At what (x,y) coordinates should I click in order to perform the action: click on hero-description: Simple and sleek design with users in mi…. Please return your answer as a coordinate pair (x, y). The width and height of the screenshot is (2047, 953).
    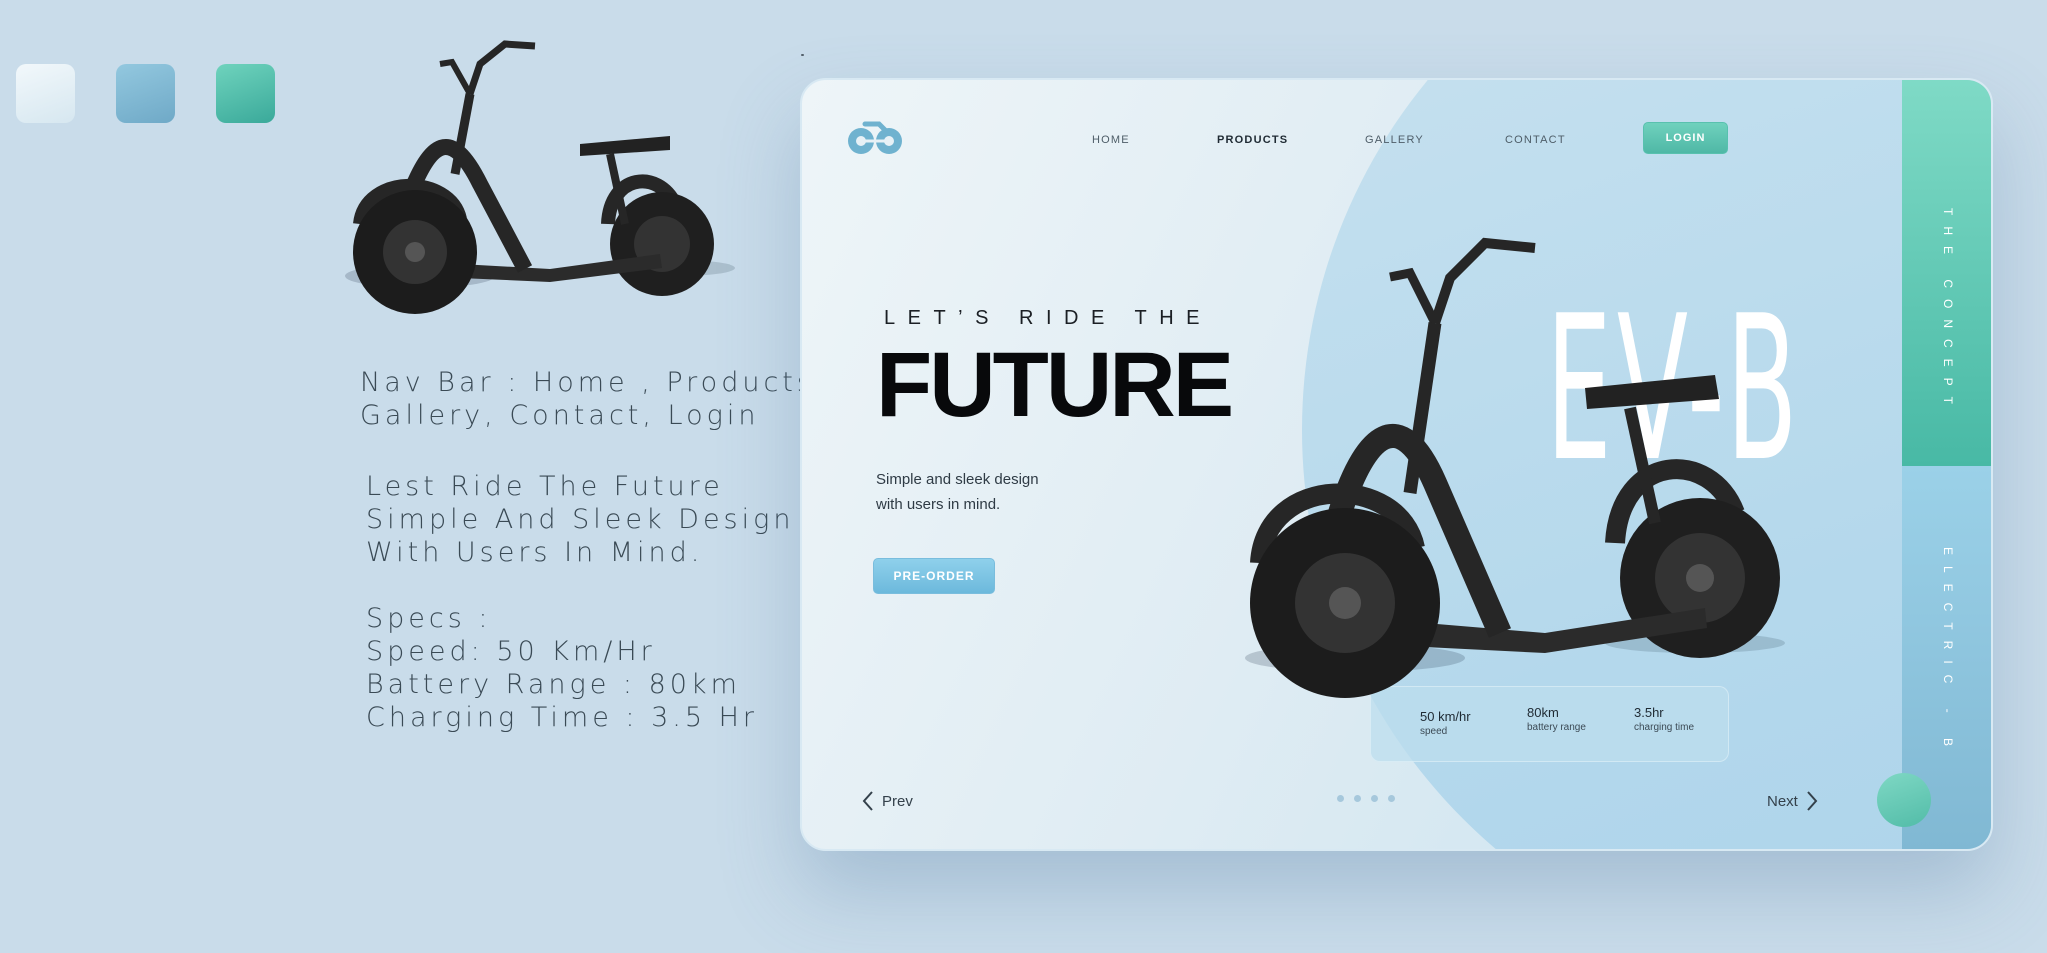
    Looking at the image, I should click on (957, 492).